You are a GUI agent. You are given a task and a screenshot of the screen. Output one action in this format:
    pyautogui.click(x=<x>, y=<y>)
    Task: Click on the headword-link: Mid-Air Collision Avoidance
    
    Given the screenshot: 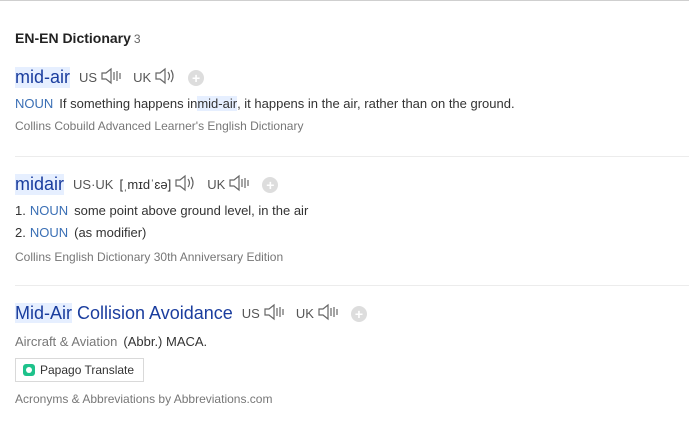 What is the action you would take?
    pyautogui.click(x=124, y=313)
    